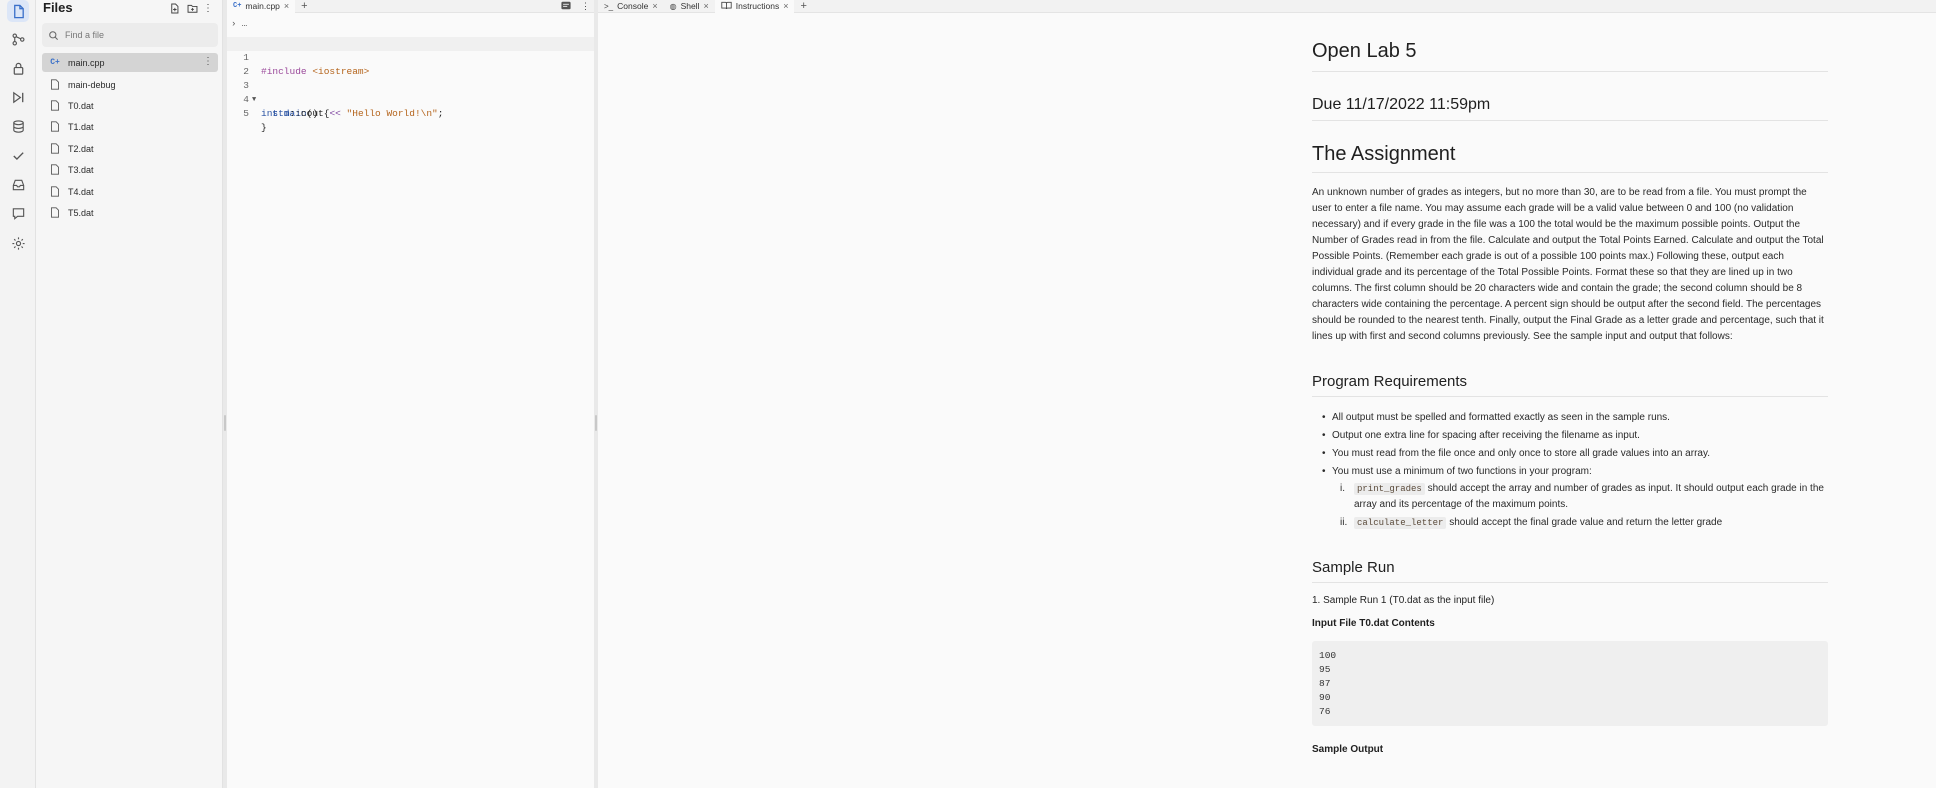 The height and width of the screenshot is (788, 1936). I want to click on inbox-icon, so click(18, 184).